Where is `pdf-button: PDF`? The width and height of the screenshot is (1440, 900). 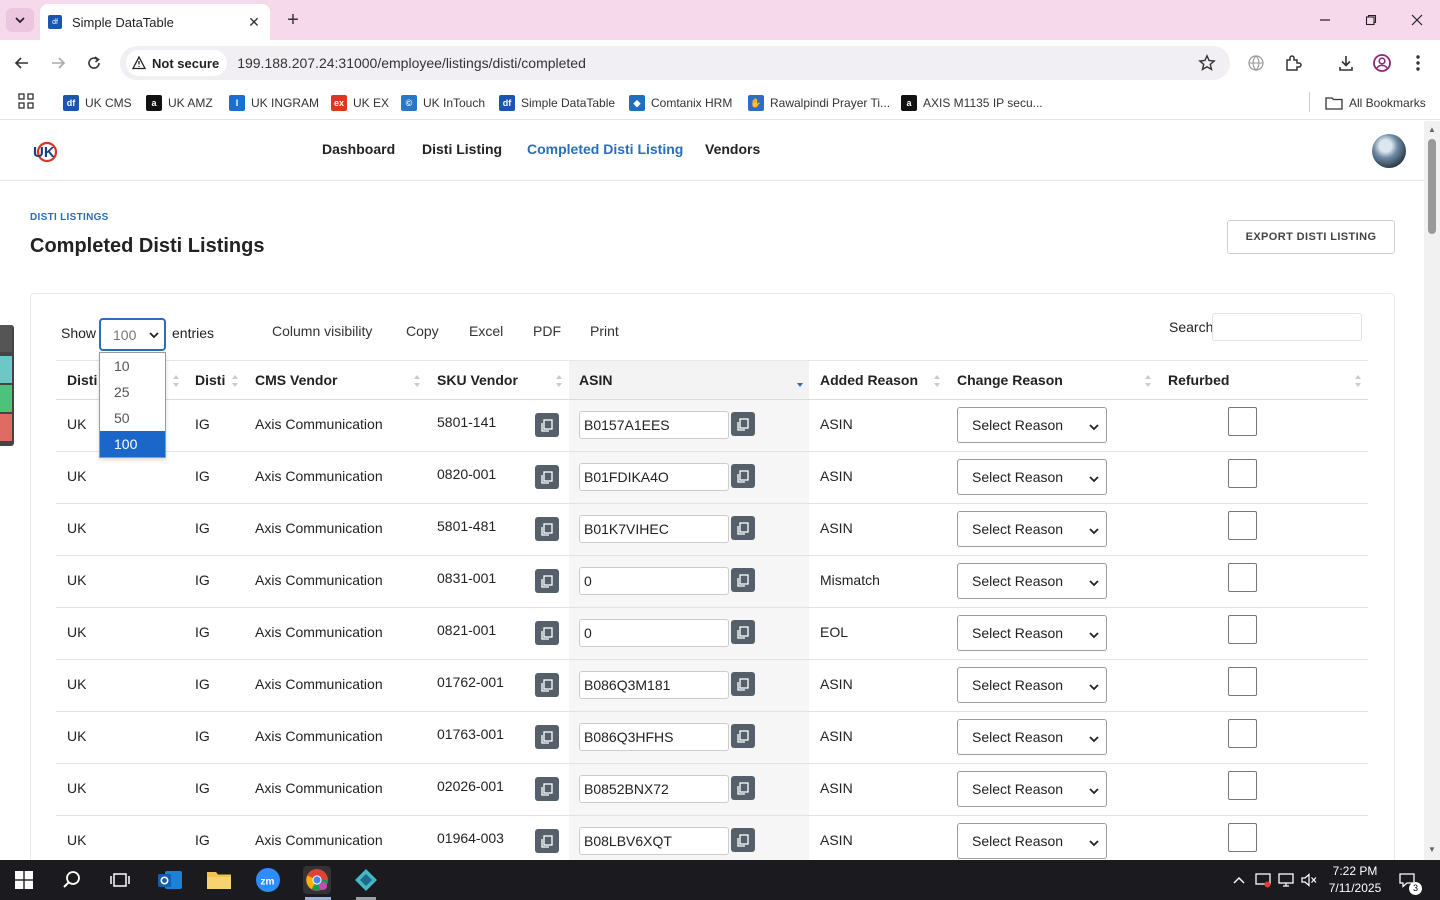
pdf-button: PDF is located at coordinates (547, 331).